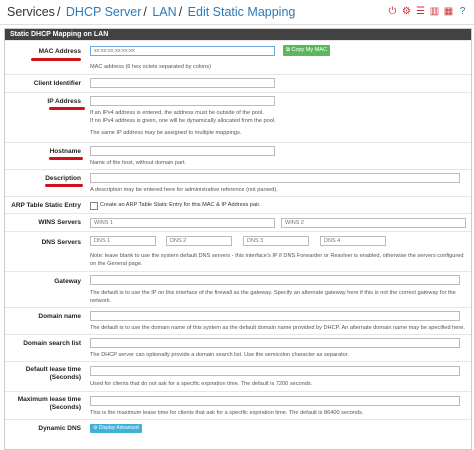 This screenshot has width=474, height=450. Describe the element at coordinates (59, 222) in the screenshot. I see `wins-label: WINS Servers` at that location.